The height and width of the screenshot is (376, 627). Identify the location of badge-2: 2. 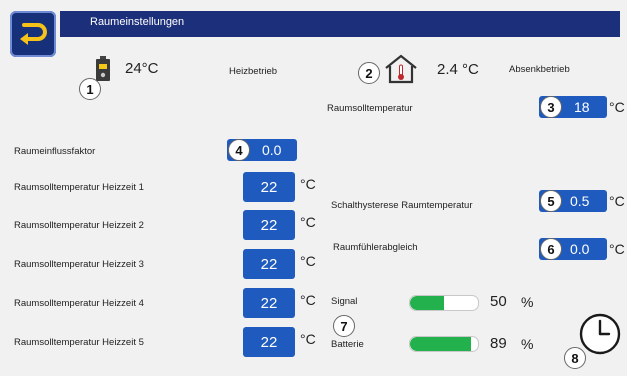
(369, 73).